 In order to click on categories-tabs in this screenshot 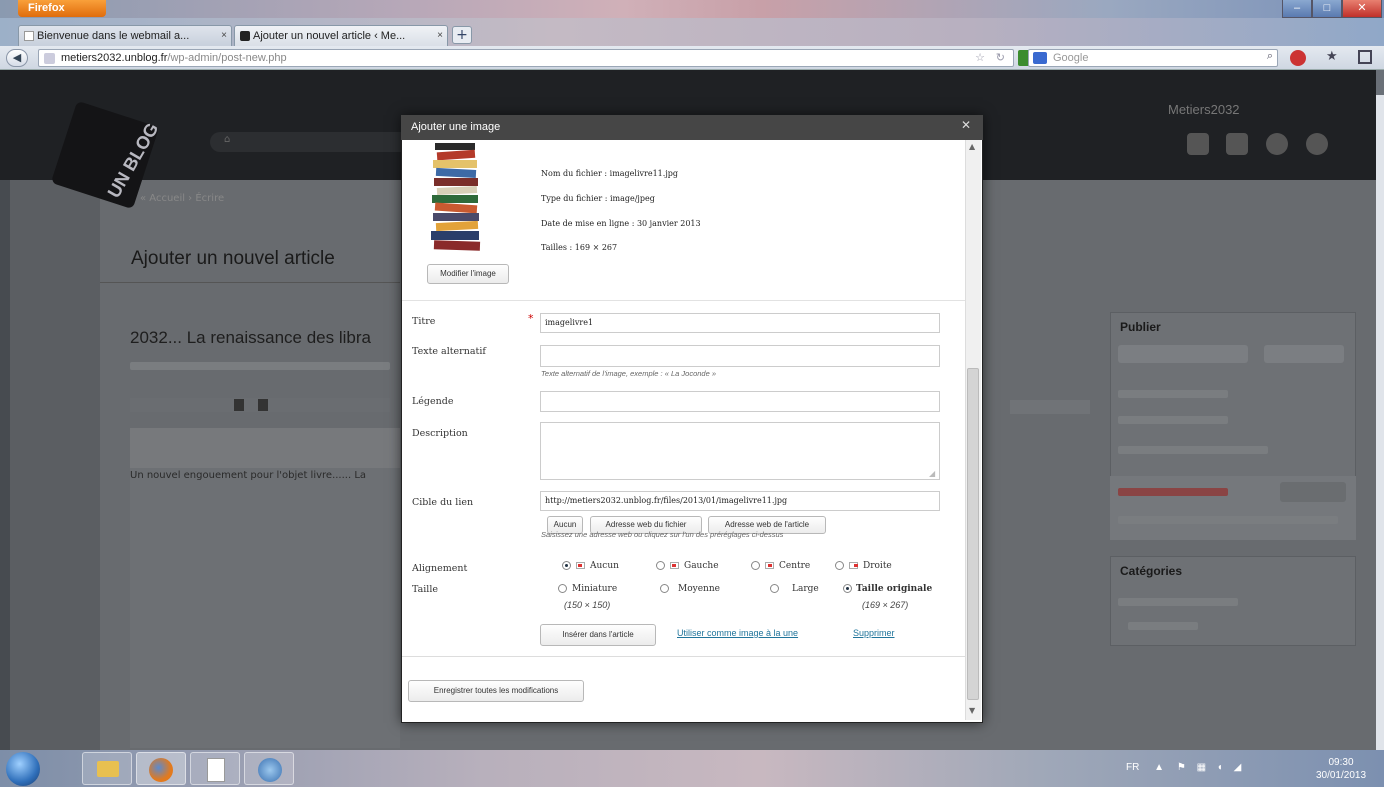, I will do `click(1178, 602)`.